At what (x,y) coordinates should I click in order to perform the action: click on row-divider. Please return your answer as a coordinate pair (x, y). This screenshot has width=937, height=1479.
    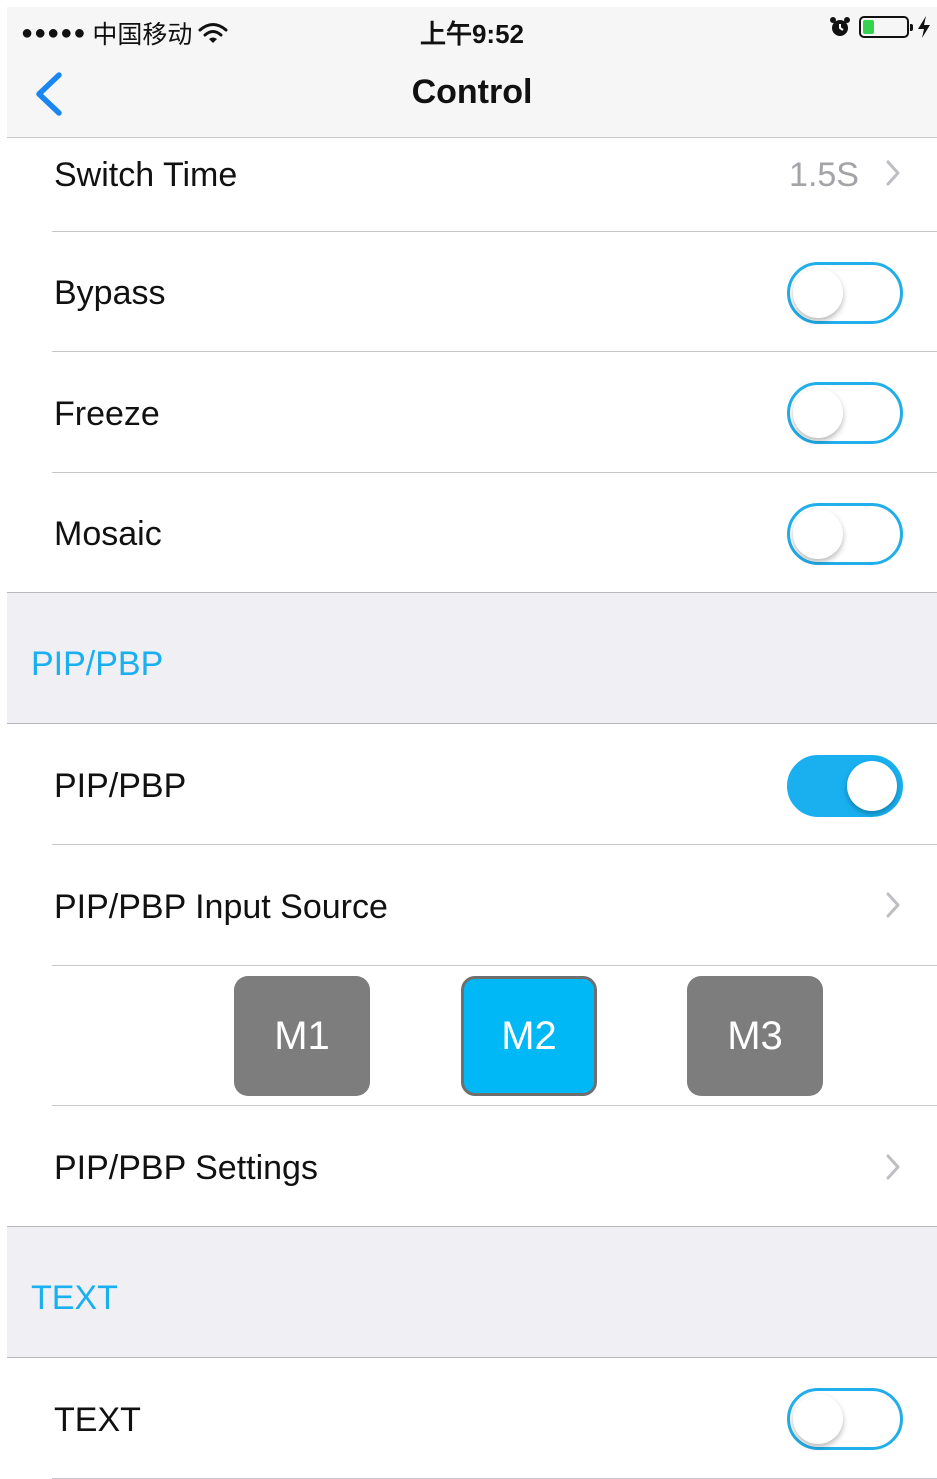
    Looking at the image, I should click on (494, 965).